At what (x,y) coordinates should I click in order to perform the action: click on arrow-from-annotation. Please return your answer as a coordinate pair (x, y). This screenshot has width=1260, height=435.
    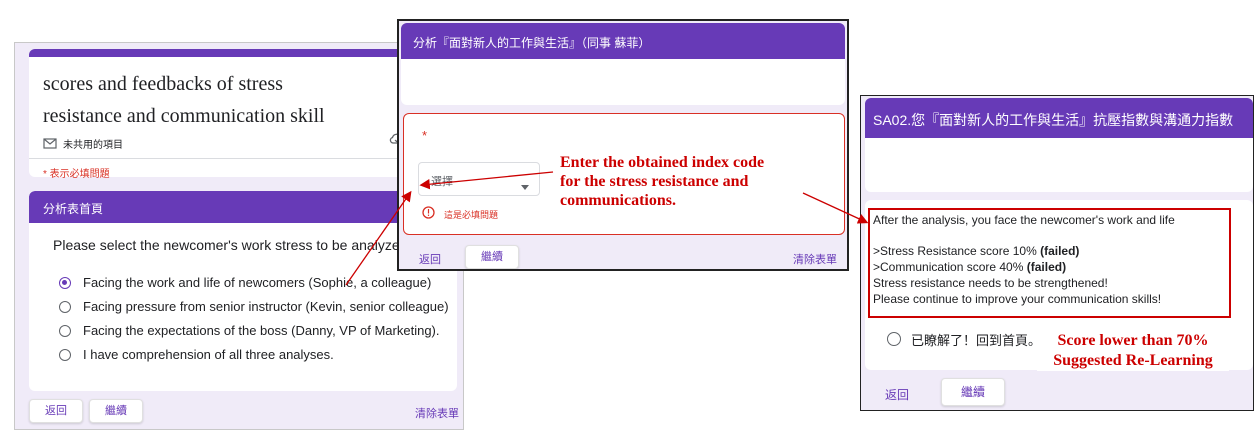
    Looking at the image, I should click on (486, 180).